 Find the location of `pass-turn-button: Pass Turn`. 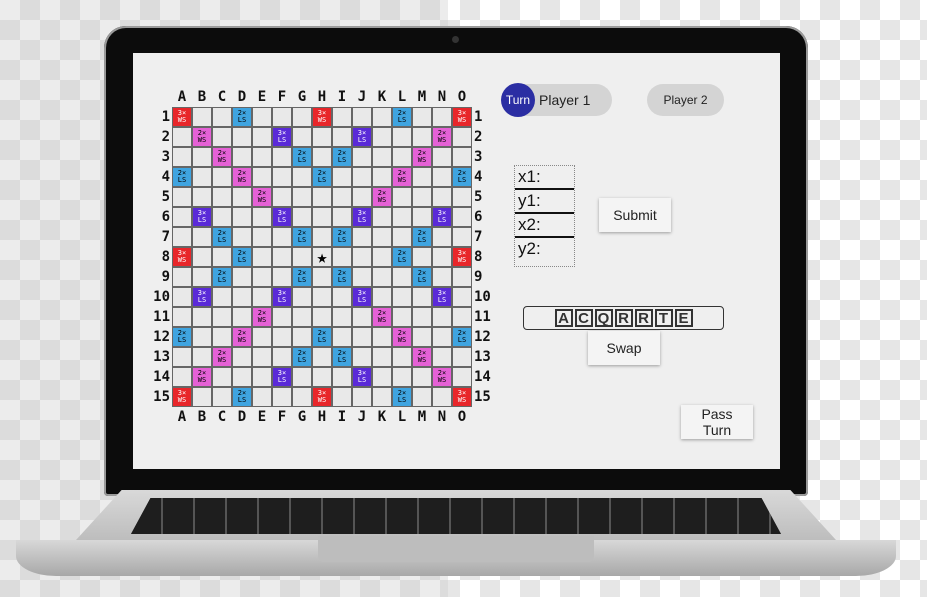

pass-turn-button: Pass Turn is located at coordinates (717, 422).